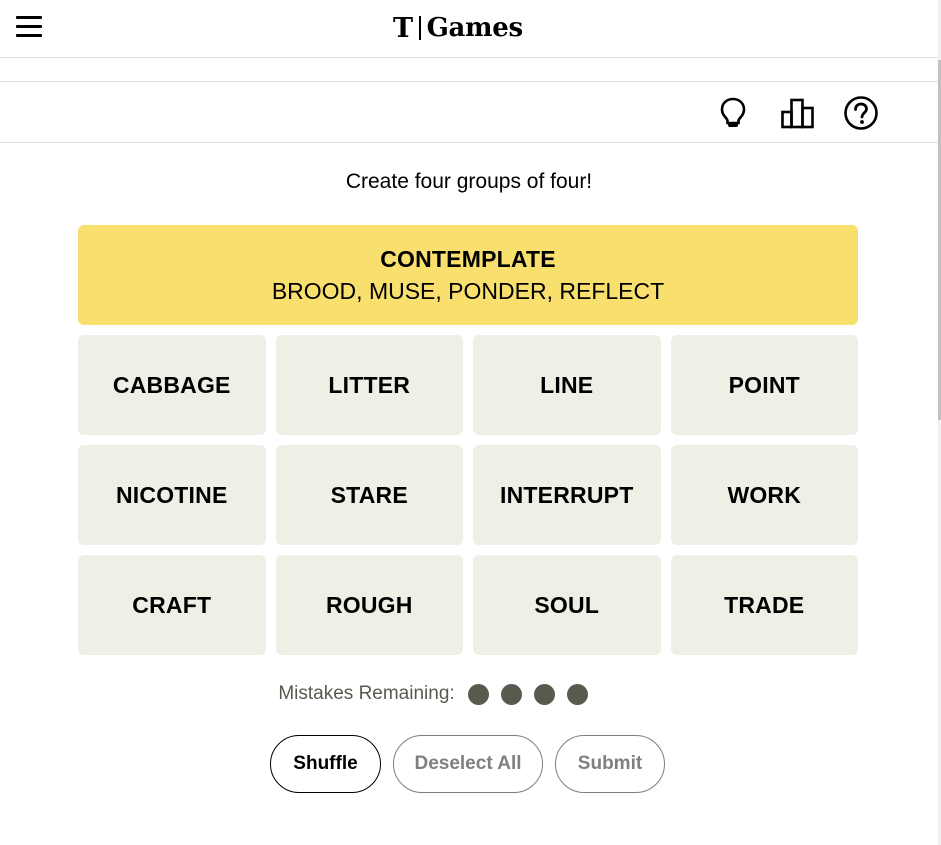 The height and width of the screenshot is (845, 941). I want to click on game-controls: Shuffle Deselect All Submit, so click(467, 764).